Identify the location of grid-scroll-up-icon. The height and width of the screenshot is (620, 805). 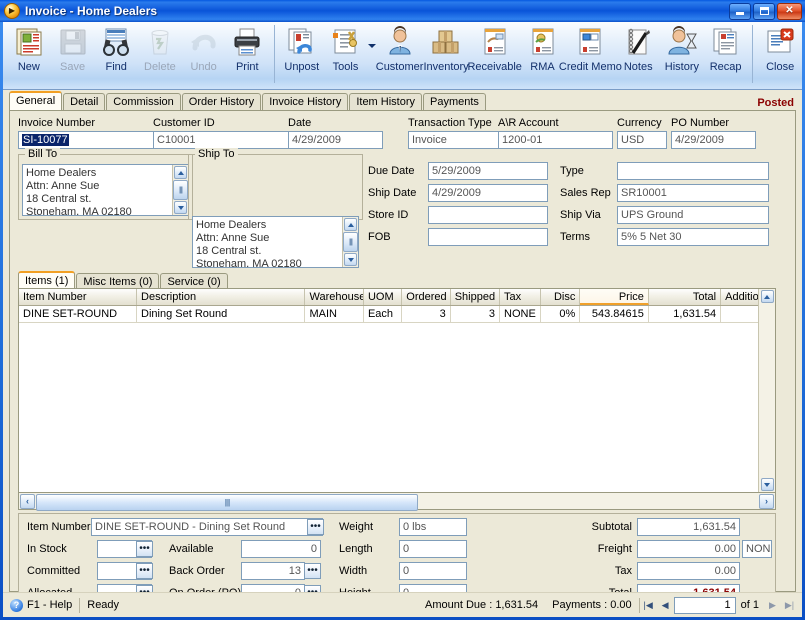
(767, 296).